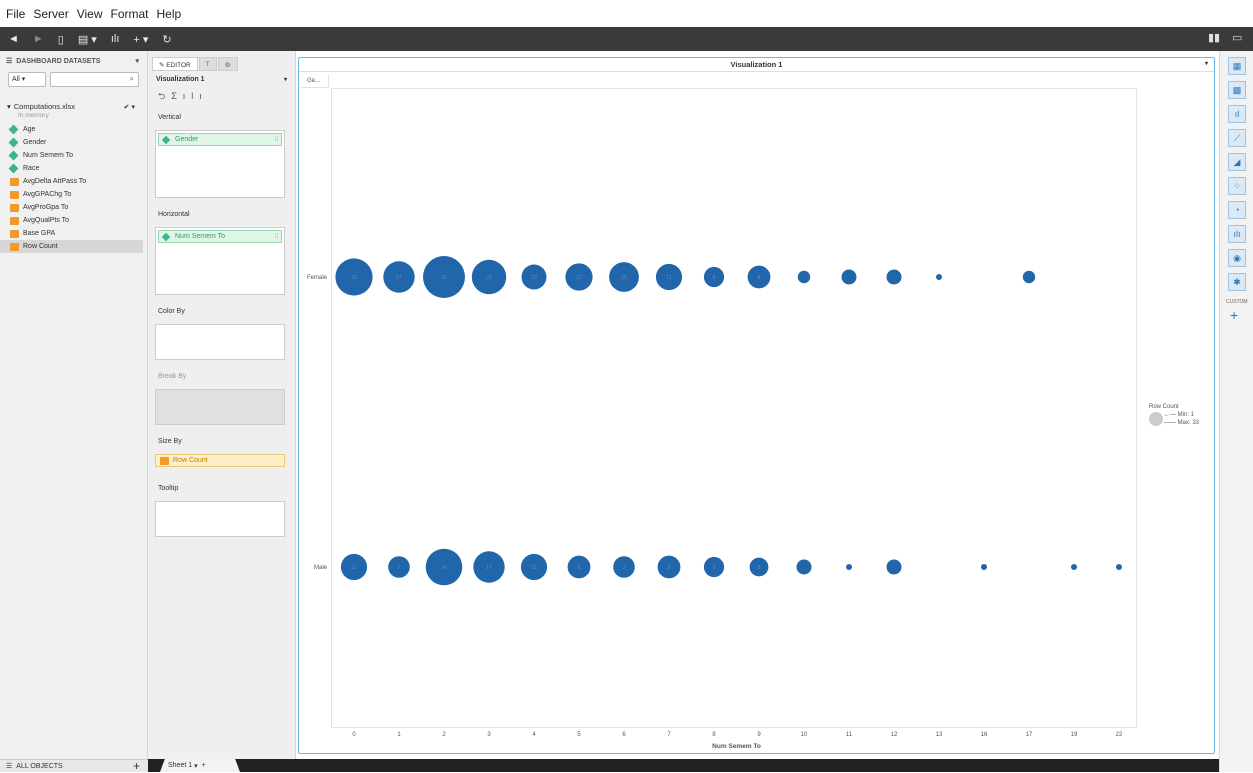 The width and height of the screenshot is (1253, 773). Describe the element at coordinates (204, 765) in the screenshot. I see `add-sheet-icon: +` at that location.